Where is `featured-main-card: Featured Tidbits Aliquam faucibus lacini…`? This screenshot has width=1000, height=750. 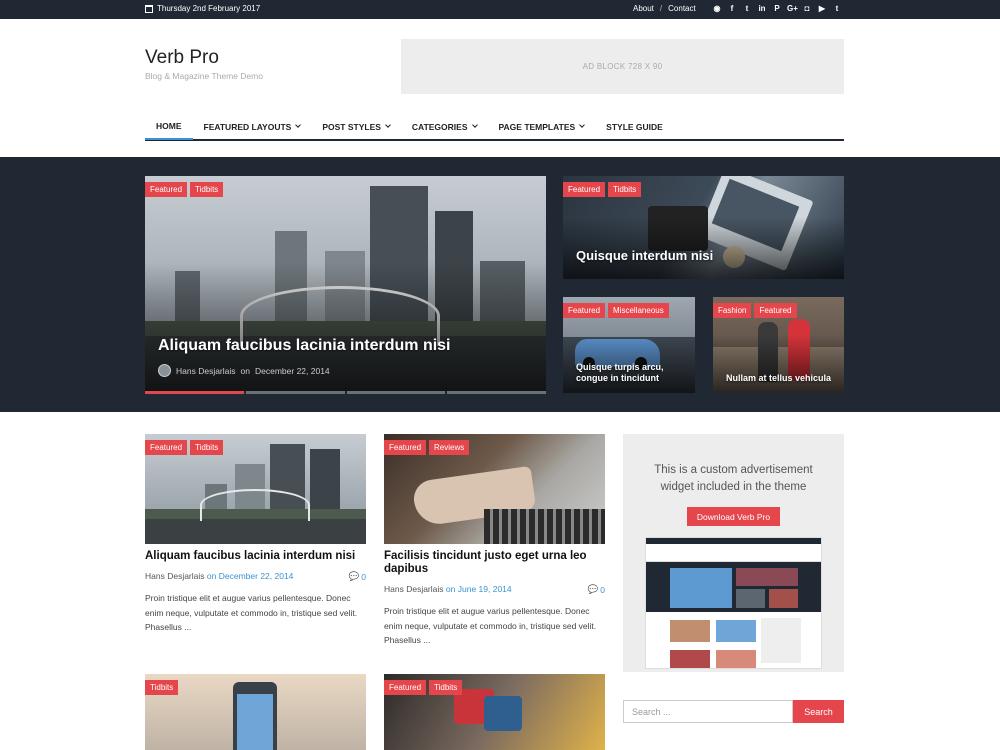 featured-main-card: Featured Tidbits Aliquam faucibus lacini… is located at coordinates (345, 283).